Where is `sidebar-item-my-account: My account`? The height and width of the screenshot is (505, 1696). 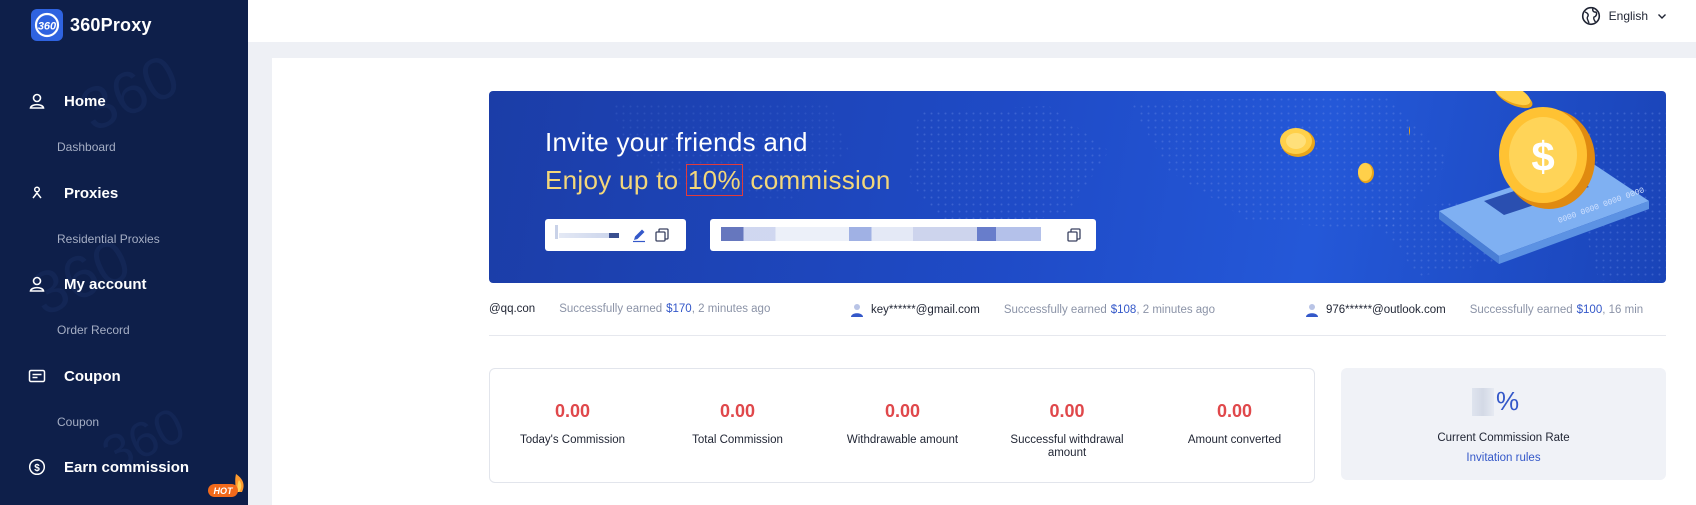 sidebar-item-my-account: My account is located at coordinates (87, 284).